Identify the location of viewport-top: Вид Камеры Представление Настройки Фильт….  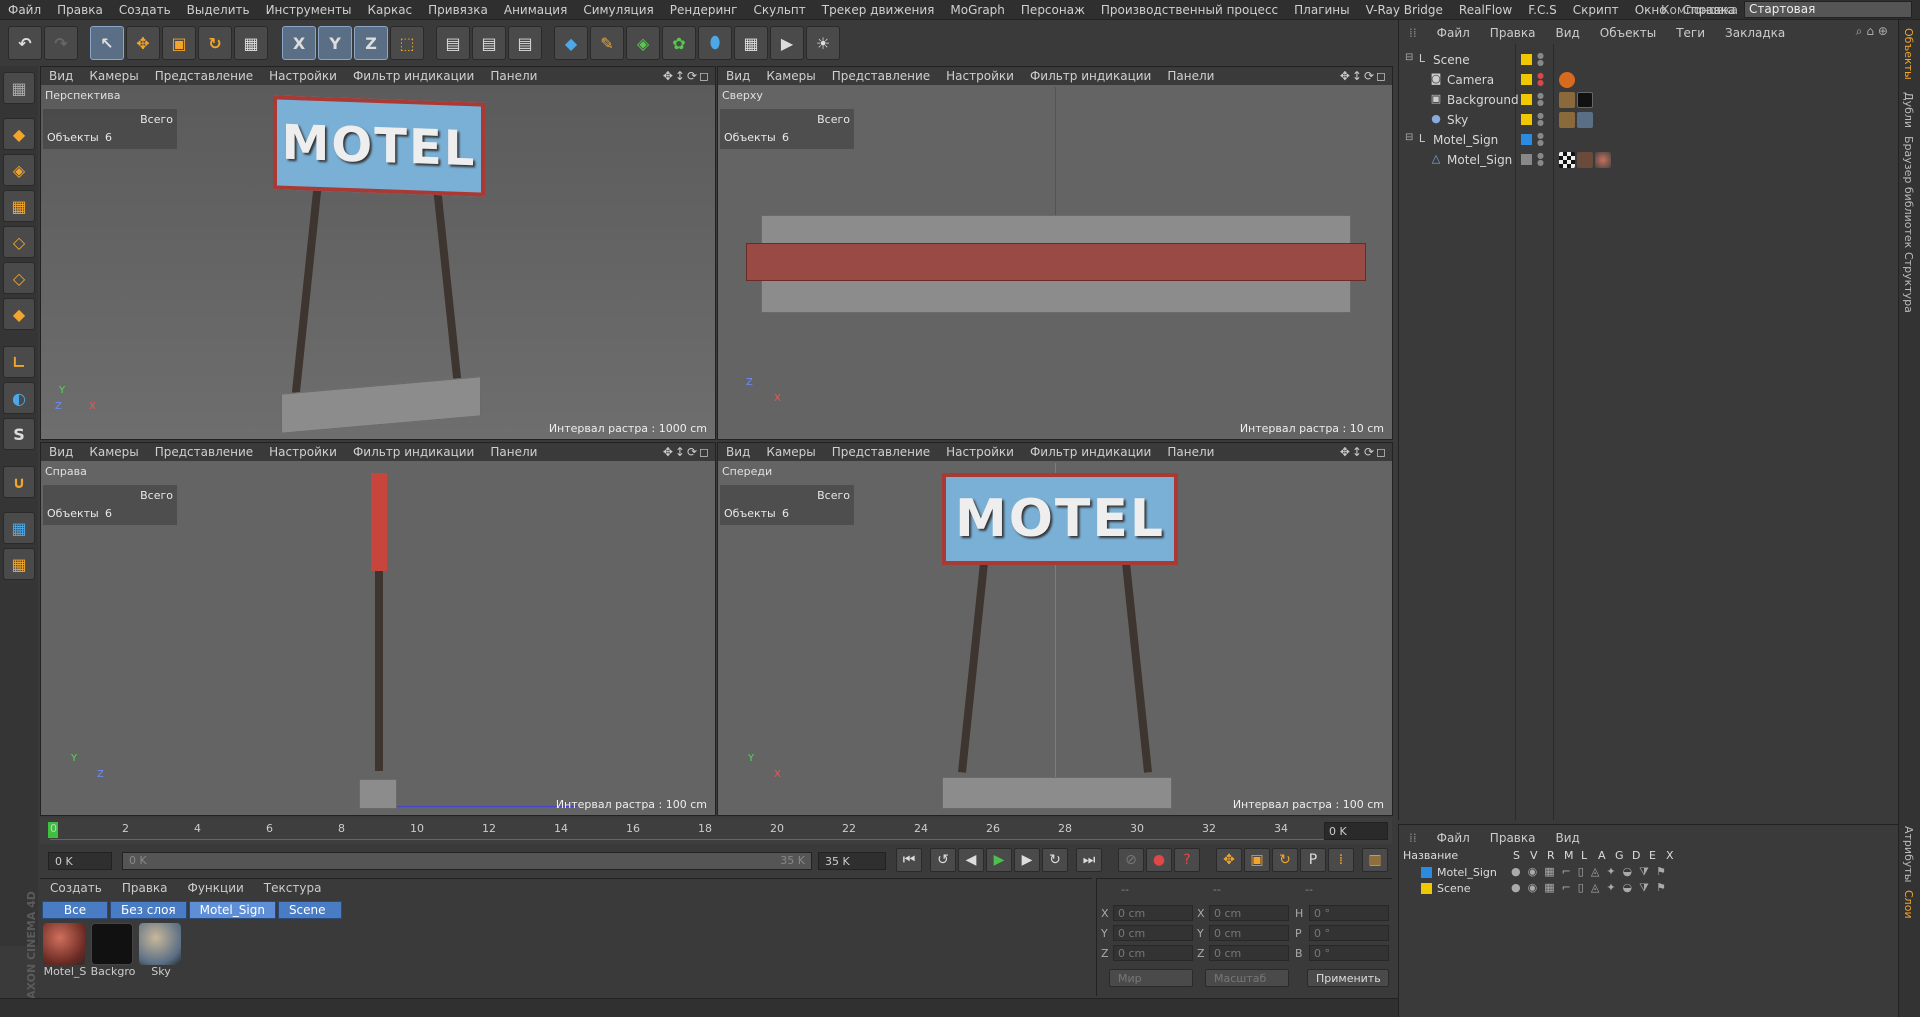
(1055, 253).